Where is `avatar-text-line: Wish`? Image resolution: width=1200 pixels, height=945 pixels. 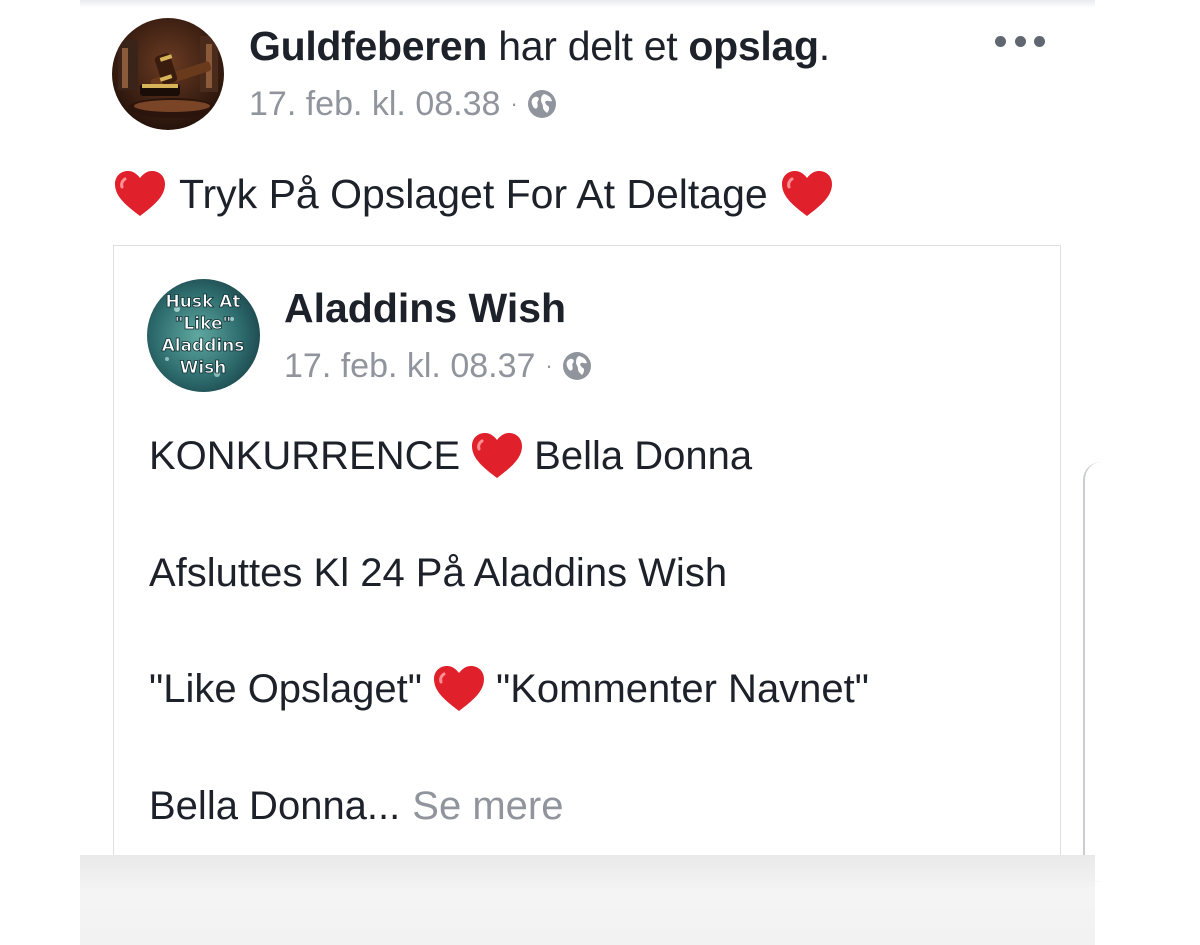 avatar-text-line: Wish is located at coordinates (203, 368).